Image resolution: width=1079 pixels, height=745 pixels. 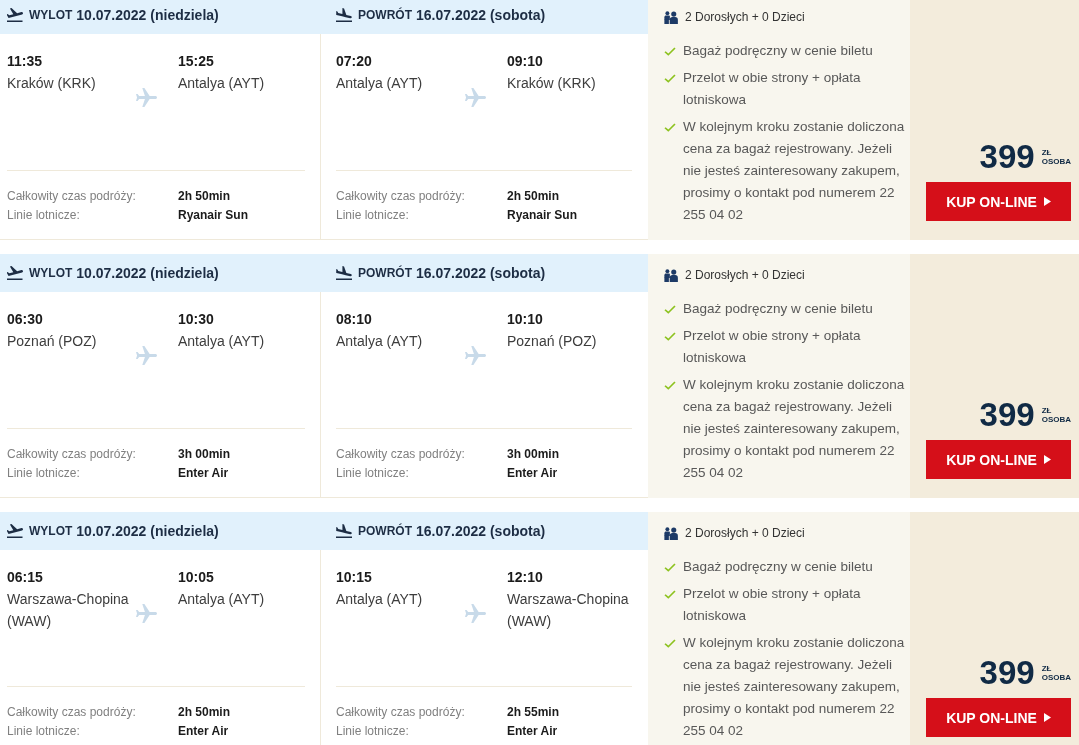 I want to click on arrival-time: 10:05, so click(x=196, y=577).